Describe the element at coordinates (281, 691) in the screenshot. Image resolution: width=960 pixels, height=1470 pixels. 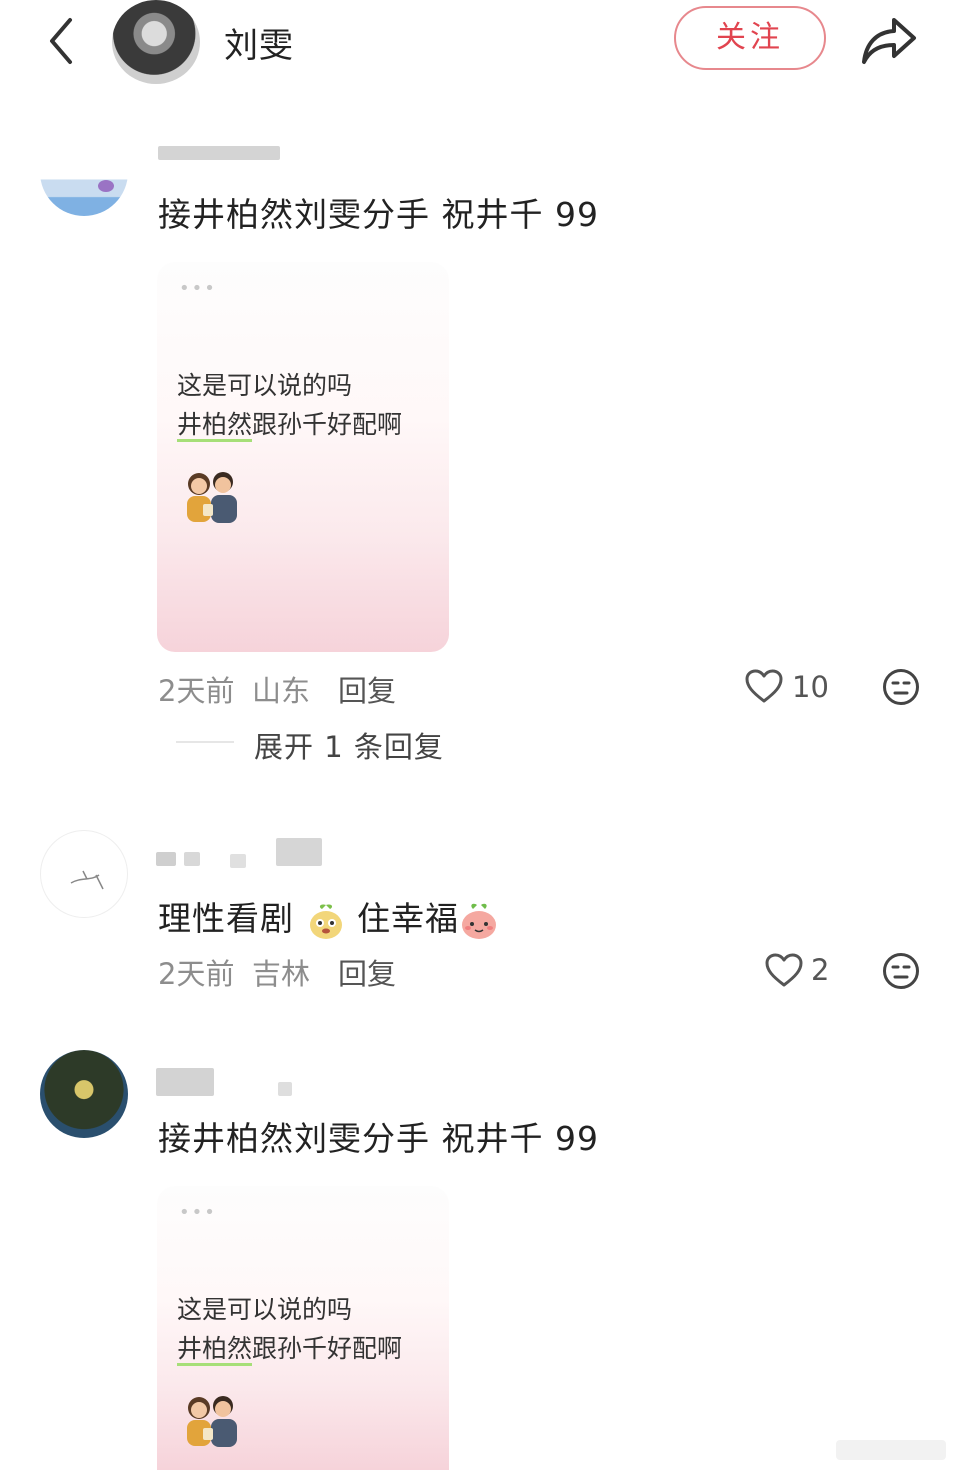
I see `comment-location: 山东` at that location.